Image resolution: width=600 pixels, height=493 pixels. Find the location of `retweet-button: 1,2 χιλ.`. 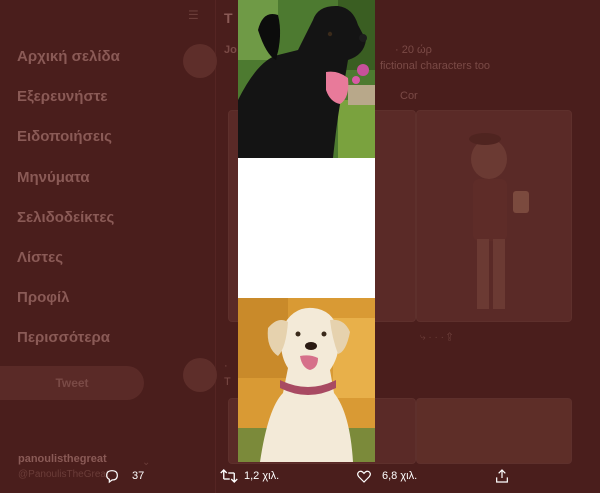

retweet-button: 1,2 χιλ. is located at coordinates (249, 476).